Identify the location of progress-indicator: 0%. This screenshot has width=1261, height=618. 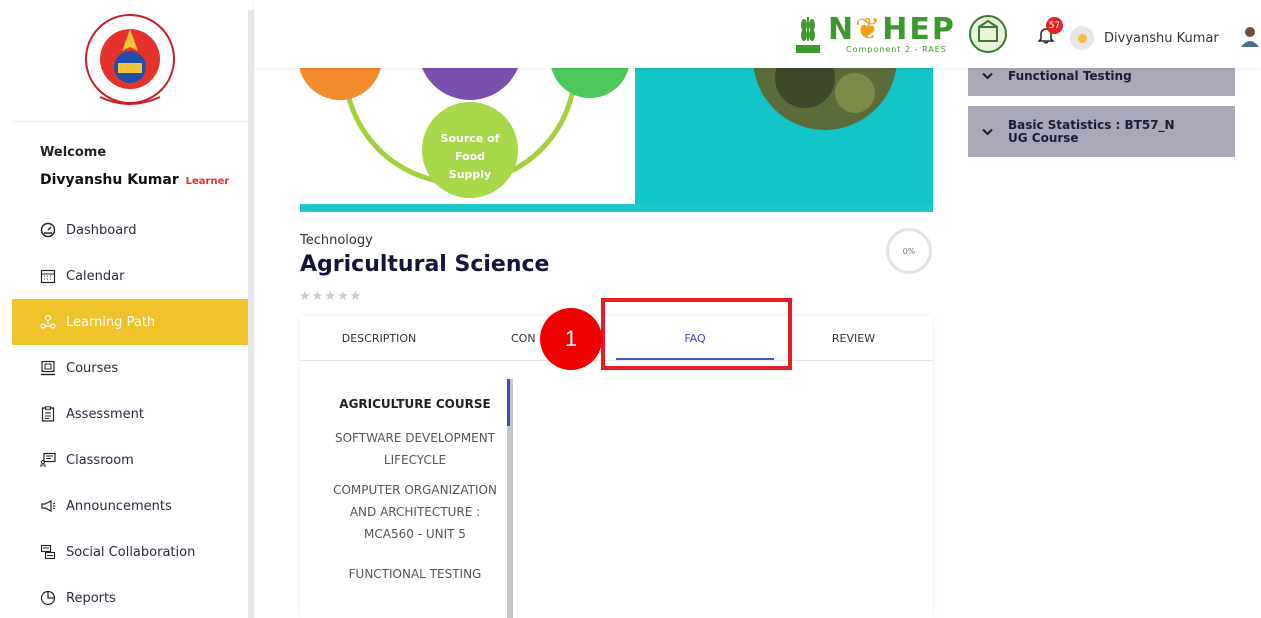
(909, 251).